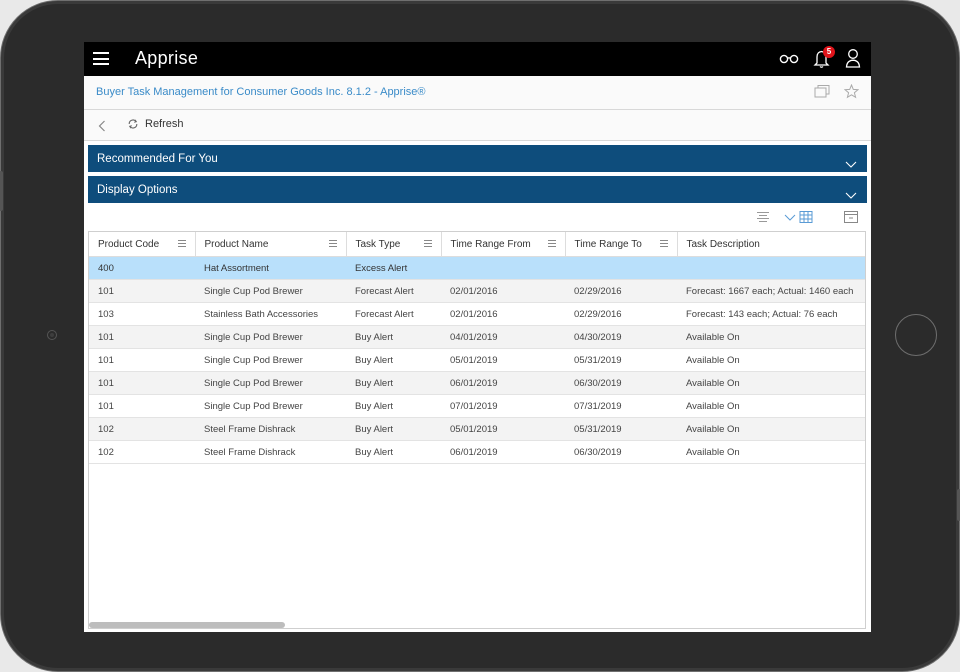  I want to click on table-cell: Excess Alert, so click(393, 268).